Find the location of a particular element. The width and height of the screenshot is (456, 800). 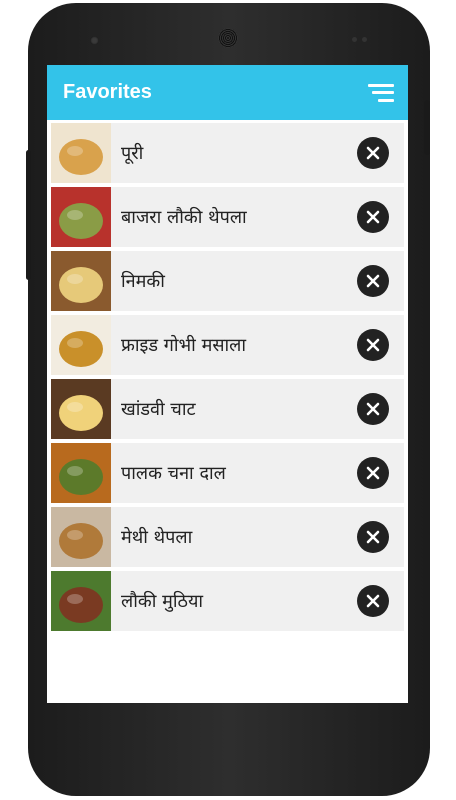

speaker-grille is located at coordinates (228, 38).